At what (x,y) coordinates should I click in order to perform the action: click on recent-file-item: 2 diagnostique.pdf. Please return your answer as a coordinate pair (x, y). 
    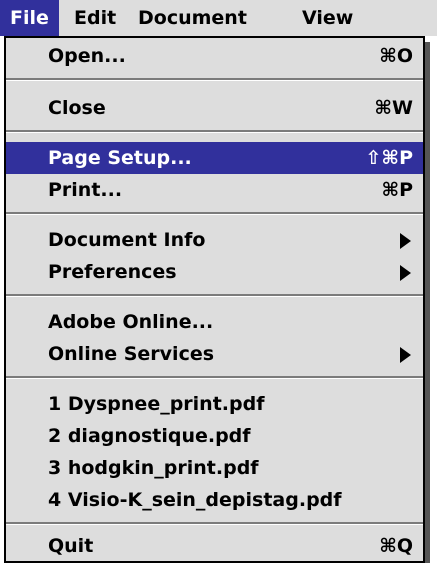
    Looking at the image, I should click on (214, 436).